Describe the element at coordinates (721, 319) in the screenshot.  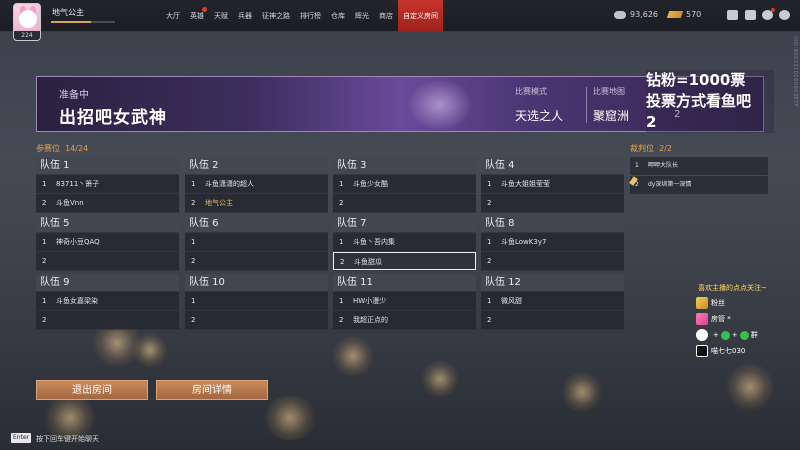
I see `stream-admin: 房管 *` at that location.